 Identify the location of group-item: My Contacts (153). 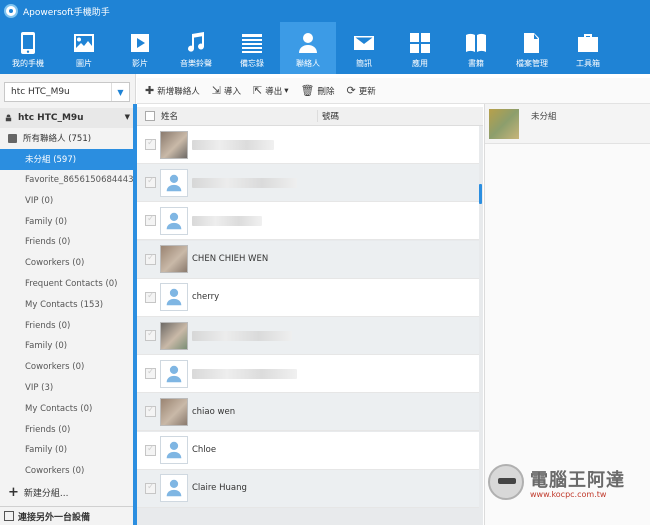
(67, 304).